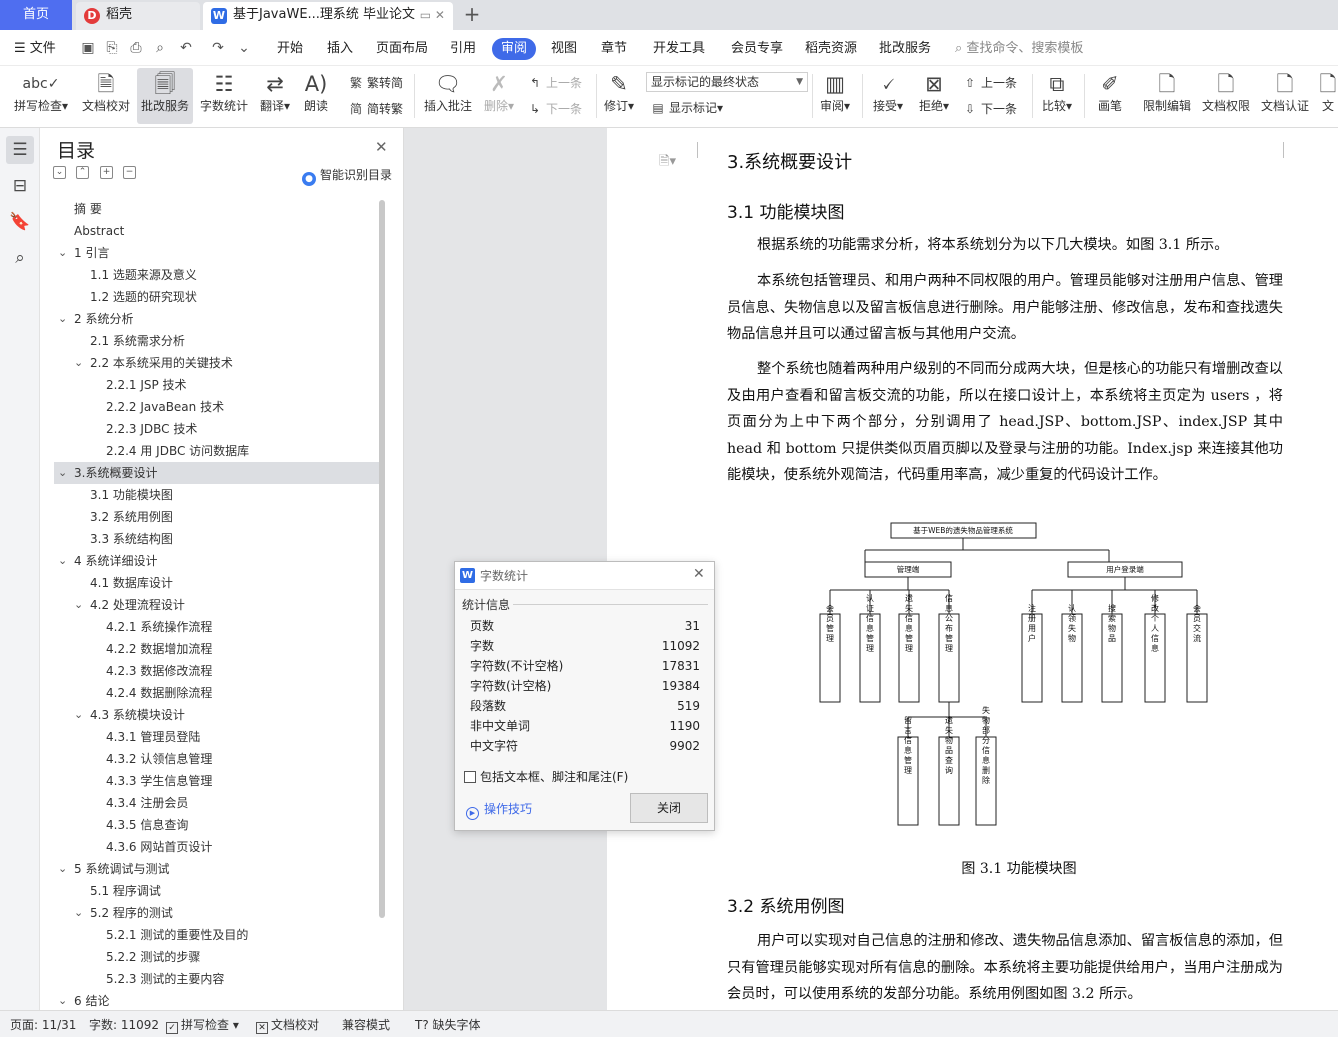 The width and height of the screenshot is (1338, 1037). I want to click on toc-item: 2.2.4 用 JDBC 访问数据库, so click(216, 451).